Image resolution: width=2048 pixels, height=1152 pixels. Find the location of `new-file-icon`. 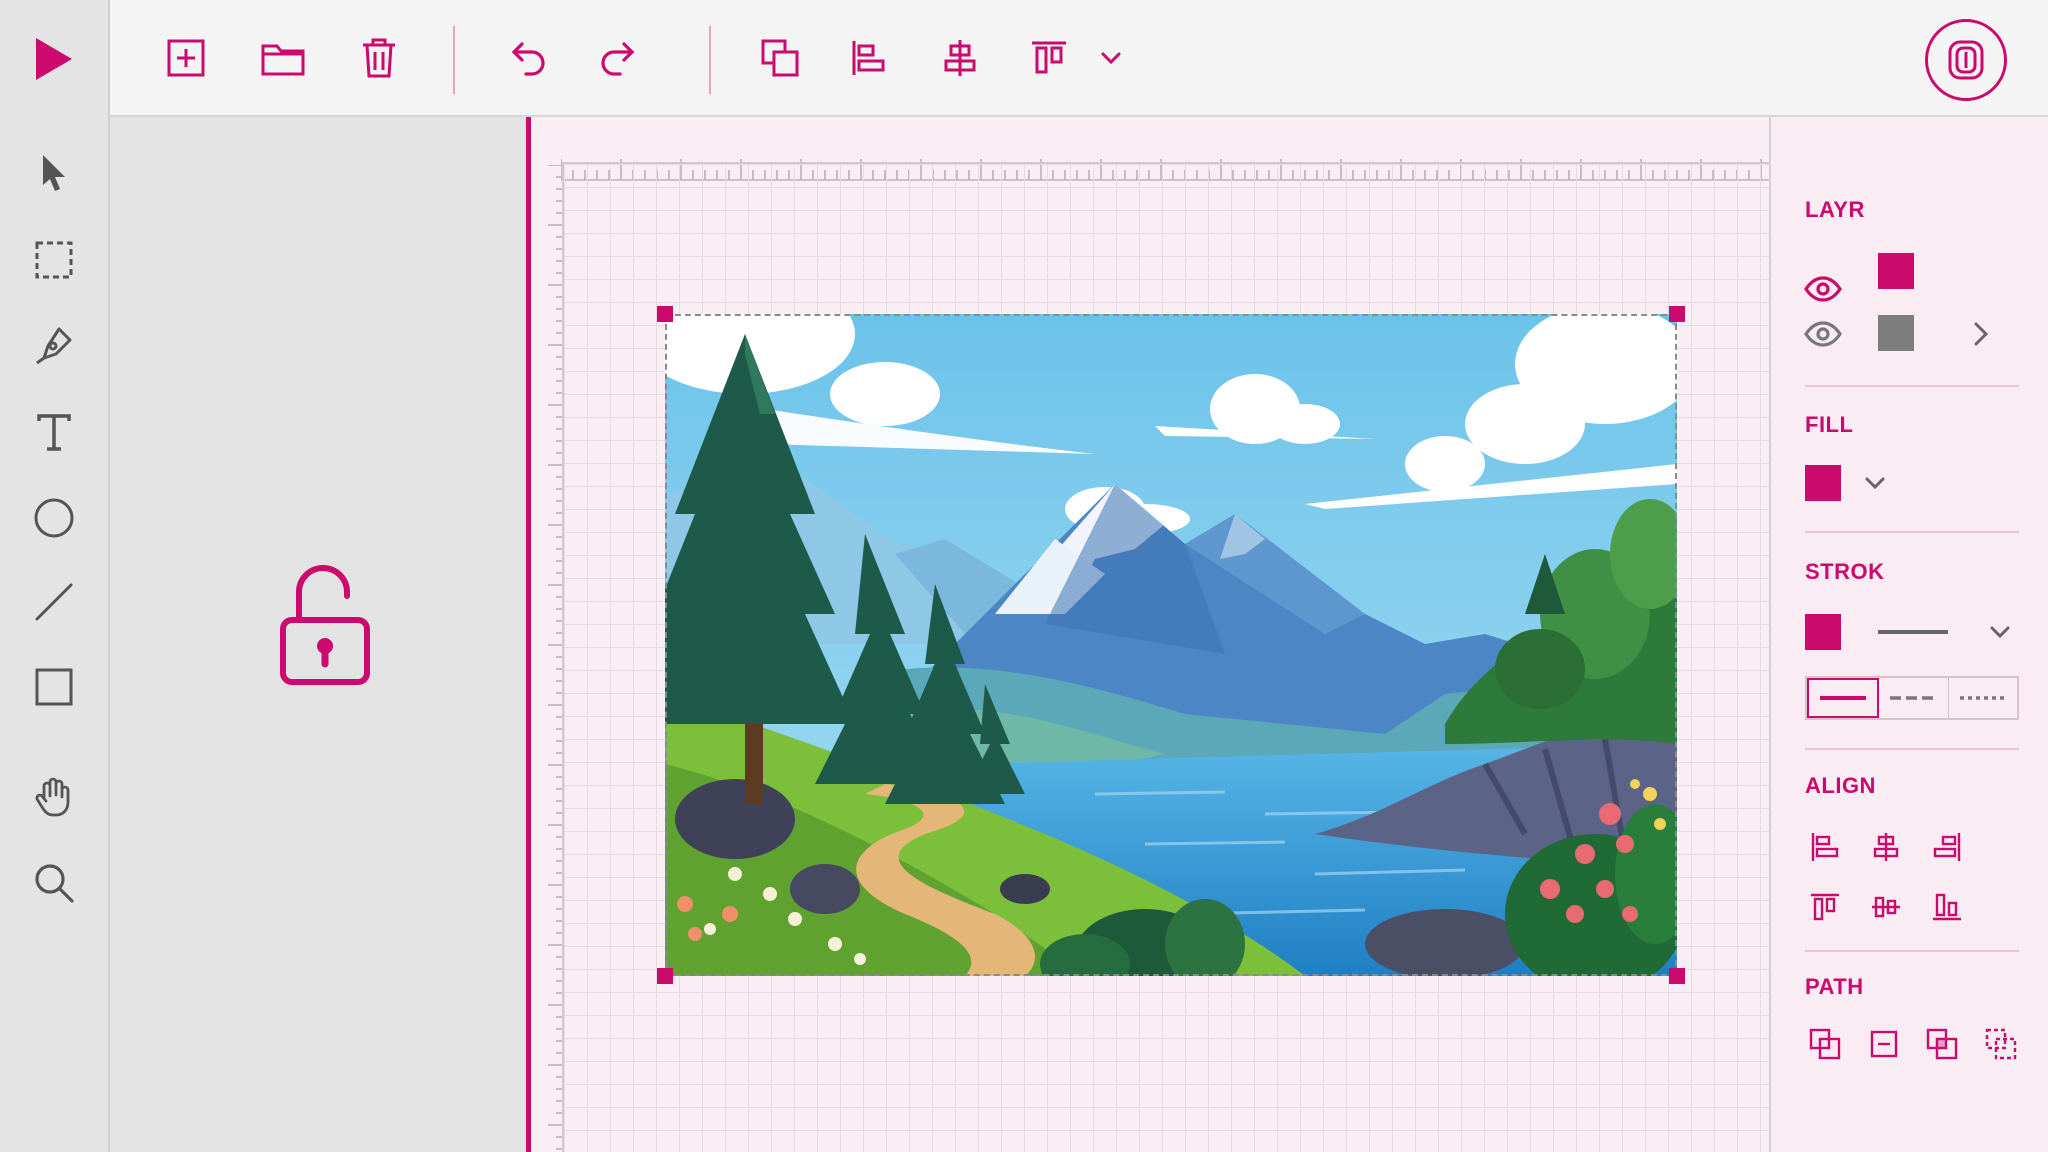

new-file-icon is located at coordinates (186, 58).